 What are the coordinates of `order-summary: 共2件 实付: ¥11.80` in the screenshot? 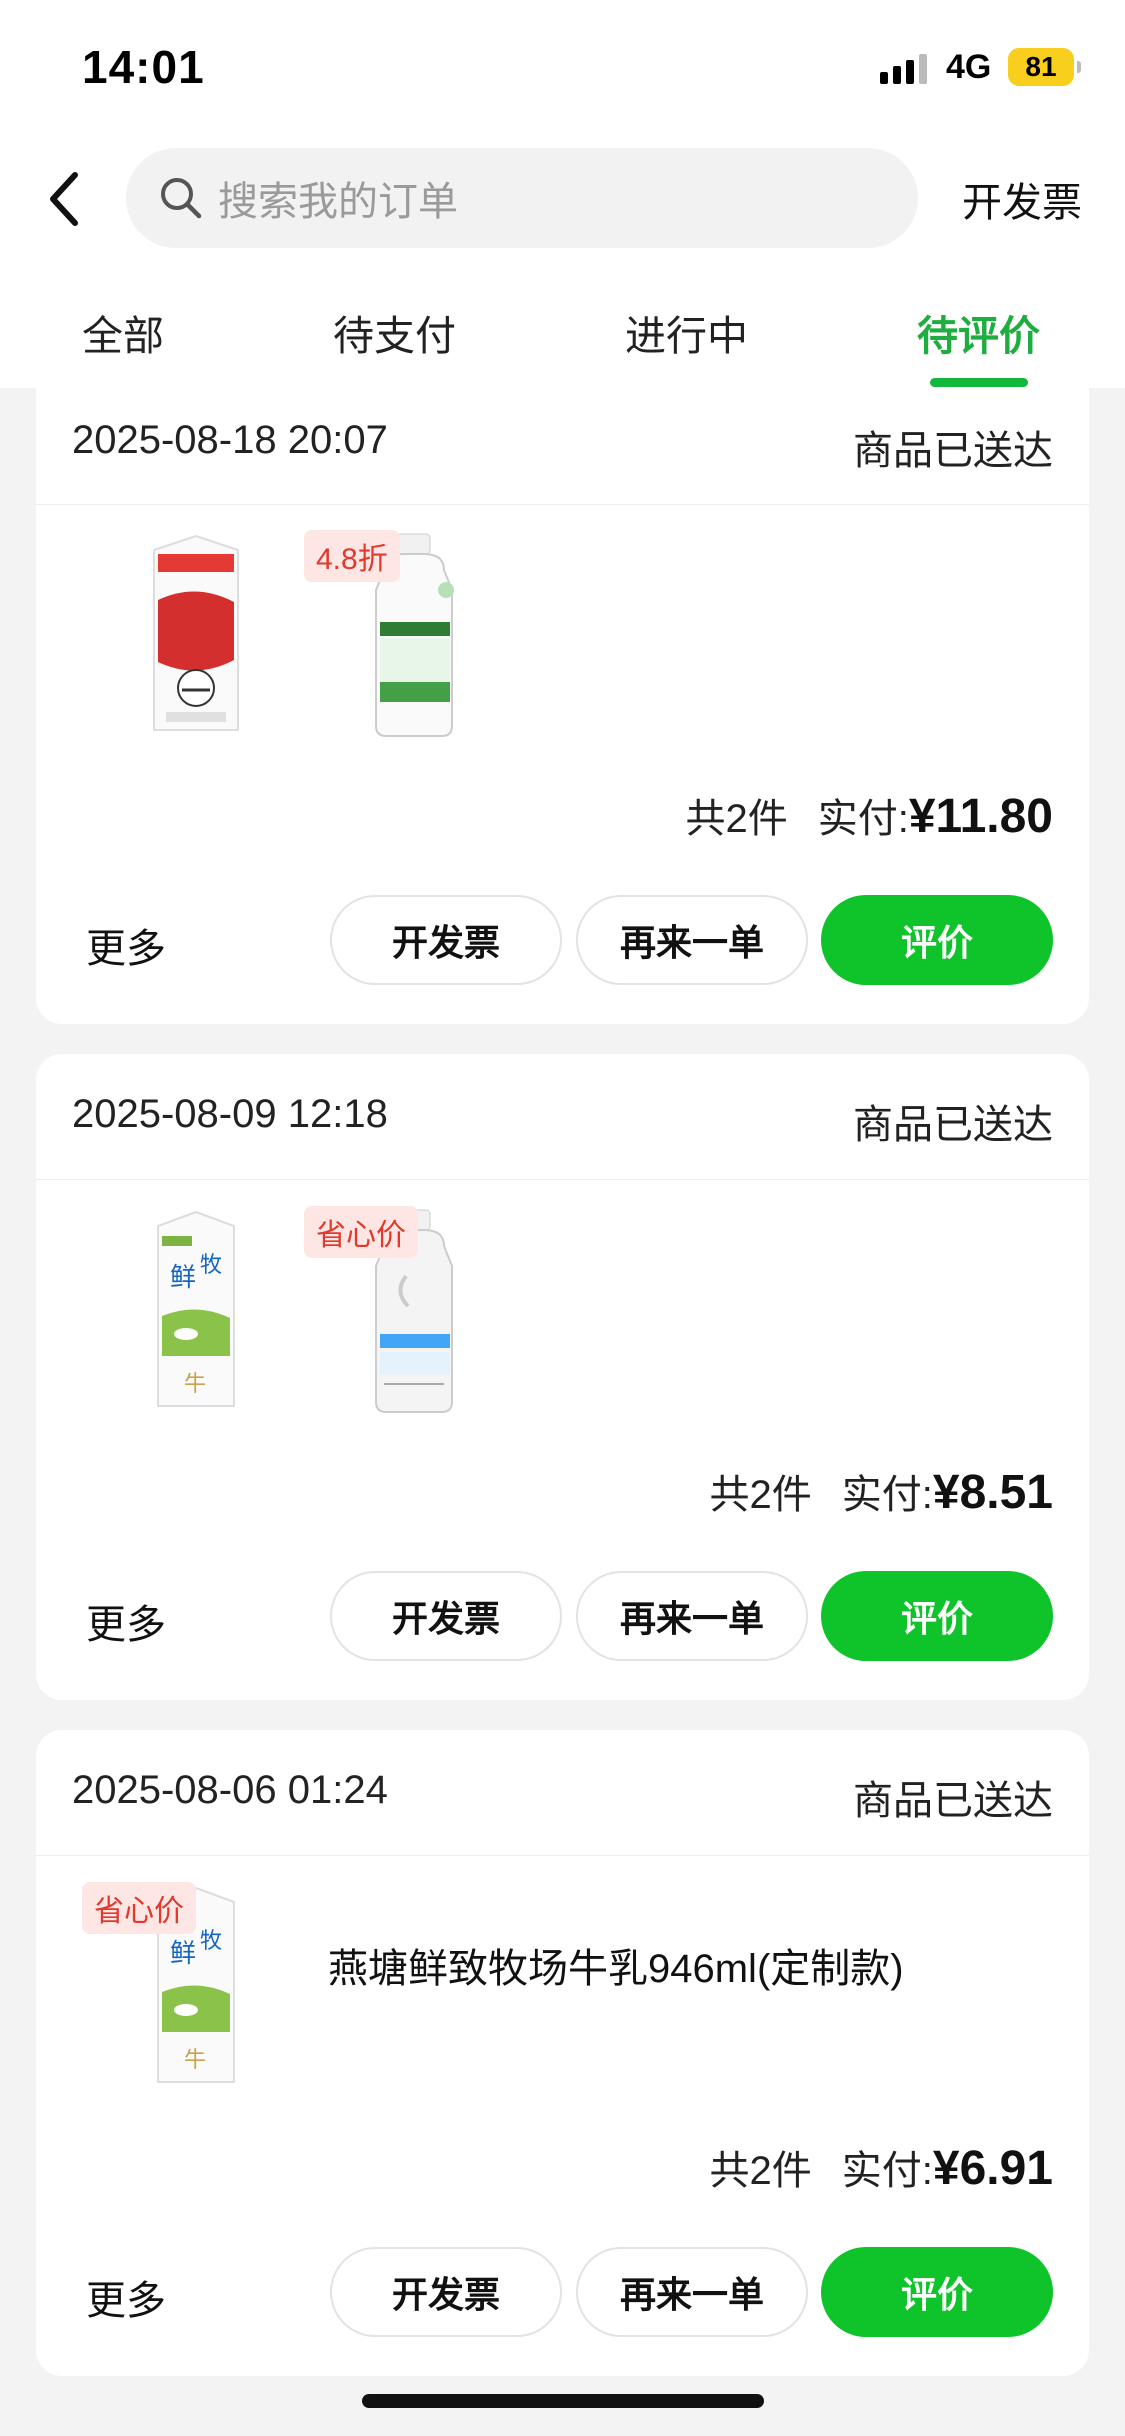 It's located at (869, 815).